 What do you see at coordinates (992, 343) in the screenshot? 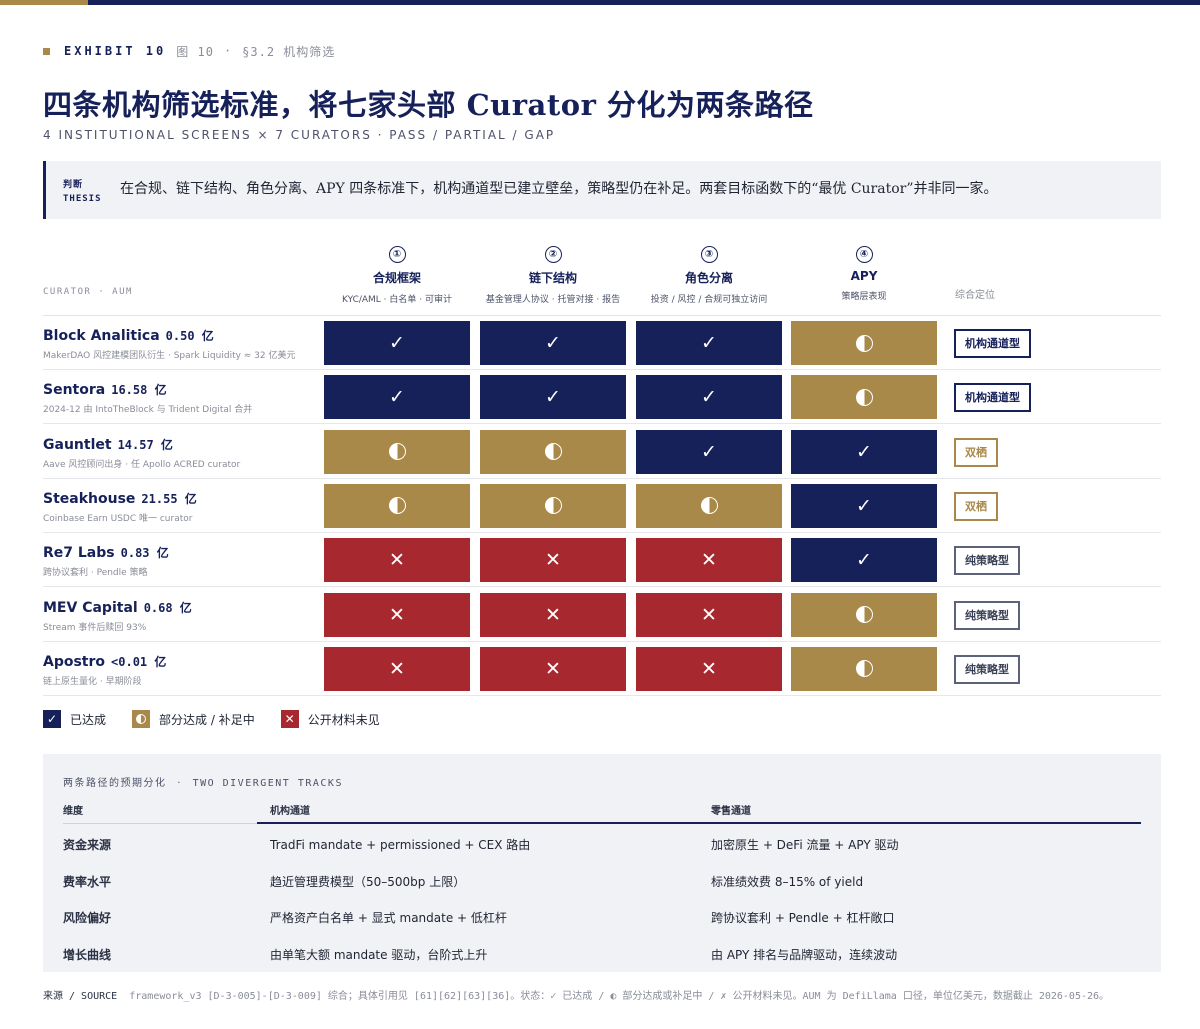
I see `positioning-badge: 机构通道型` at bounding box center [992, 343].